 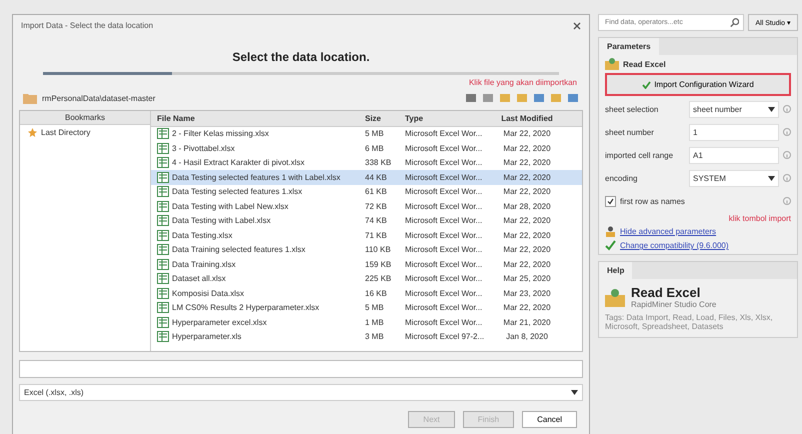 I want to click on parameter-field: 1, so click(x=734, y=132).